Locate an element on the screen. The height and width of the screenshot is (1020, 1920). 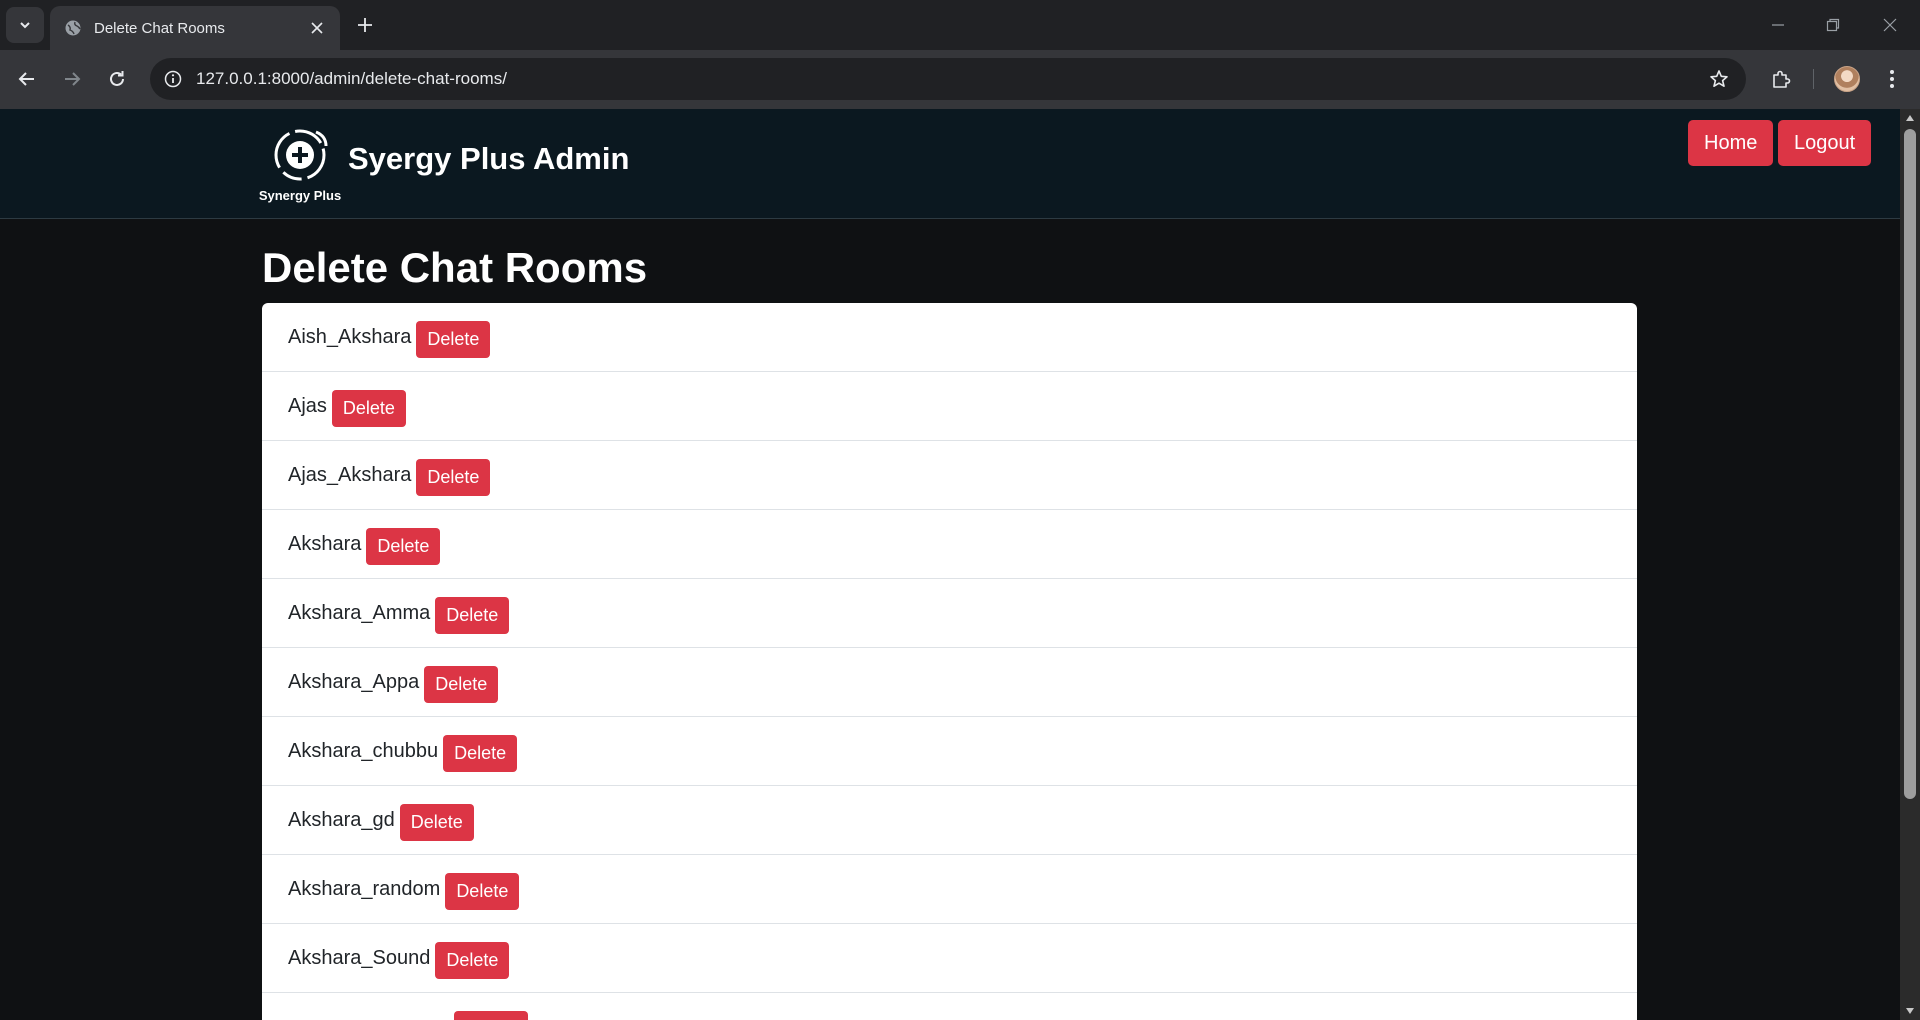
puzzle-icon is located at coordinates (1782, 79).